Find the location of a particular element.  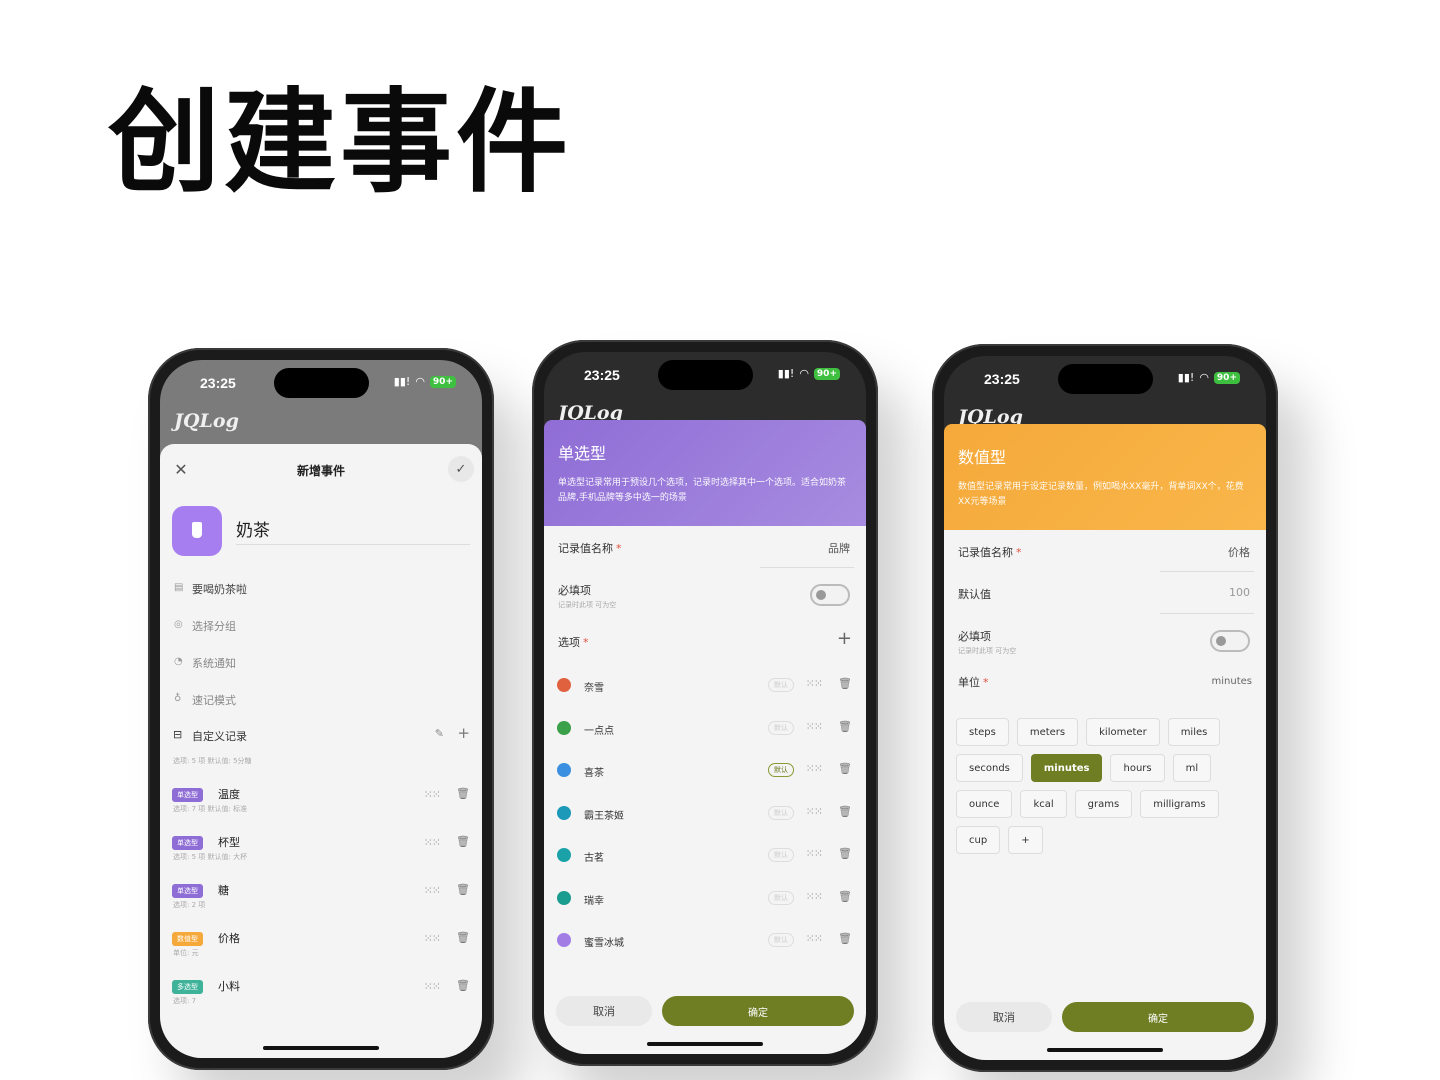

unit-chip: grams is located at coordinates (1103, 804).